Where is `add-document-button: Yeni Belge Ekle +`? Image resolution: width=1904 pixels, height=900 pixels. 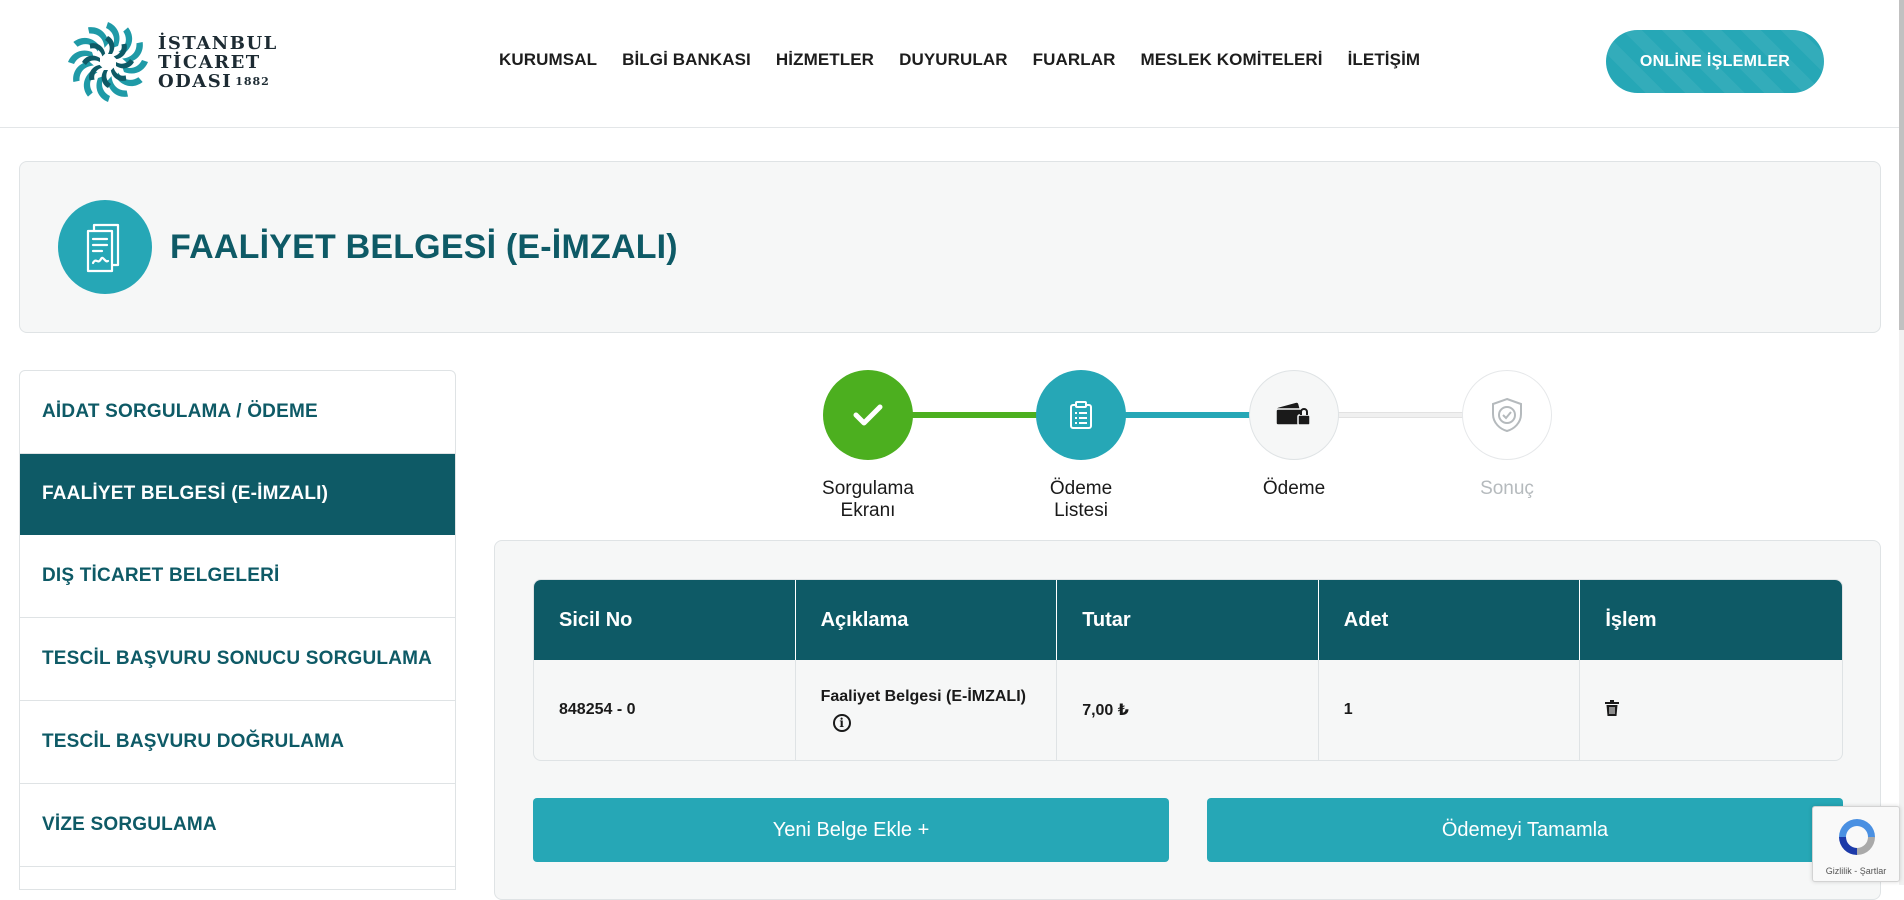
add-document-button: Yeni Belge Ekle + is located at coordinates (851, 830).